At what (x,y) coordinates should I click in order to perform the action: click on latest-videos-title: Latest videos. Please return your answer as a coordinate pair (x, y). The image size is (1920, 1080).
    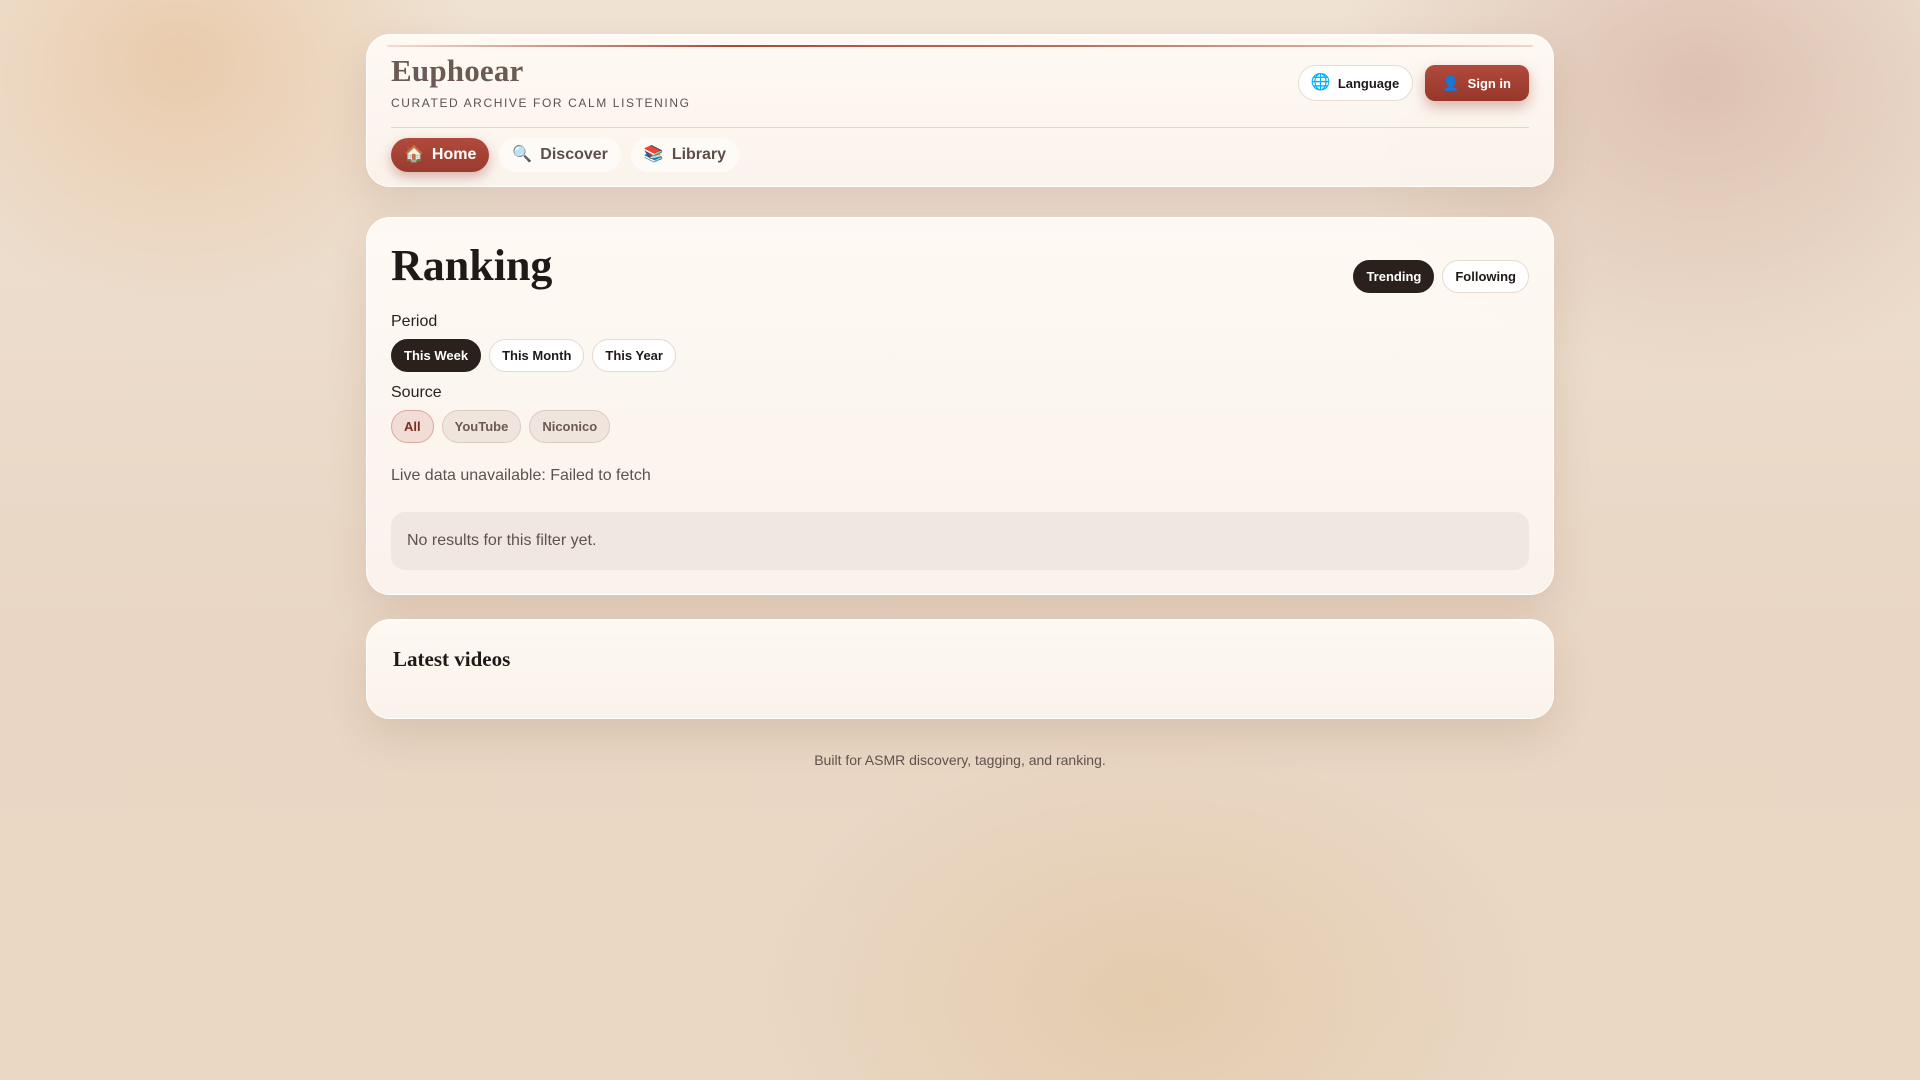
    Looking at the image, I should click on (452, 659).